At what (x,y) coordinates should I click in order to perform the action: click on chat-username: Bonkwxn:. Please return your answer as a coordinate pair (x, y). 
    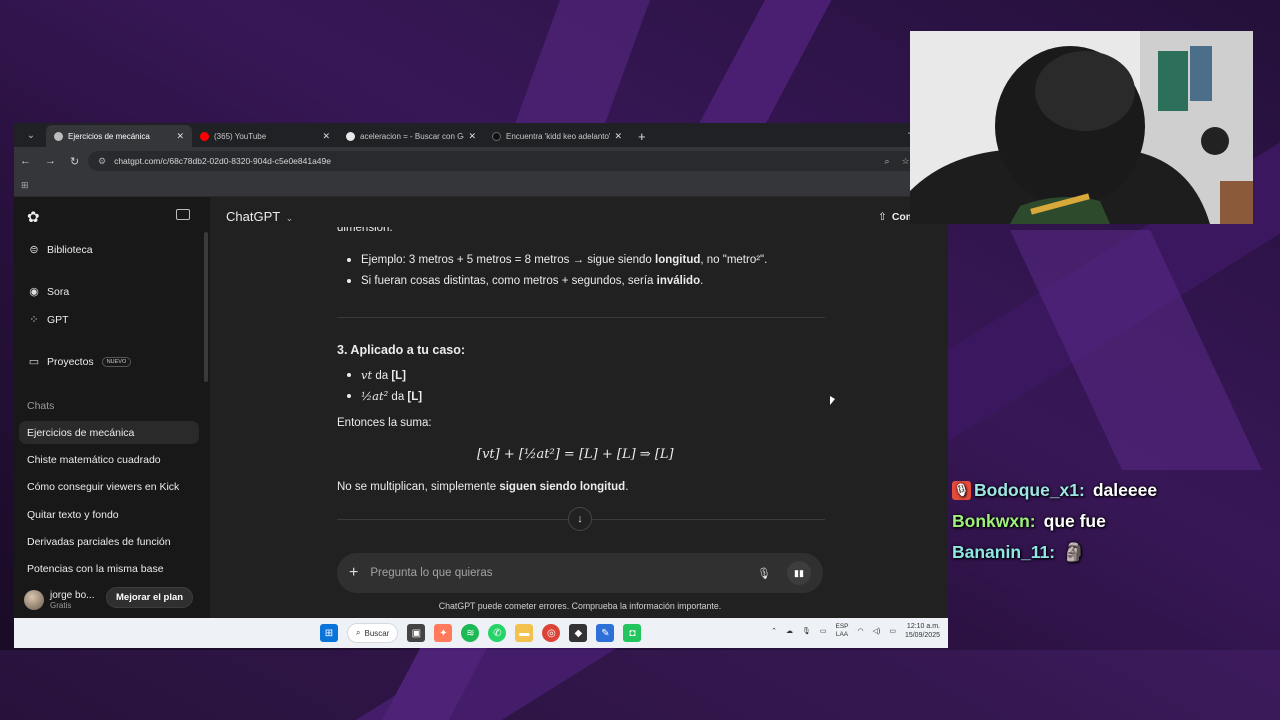
    Looking at the image, I should click on (994, 521).